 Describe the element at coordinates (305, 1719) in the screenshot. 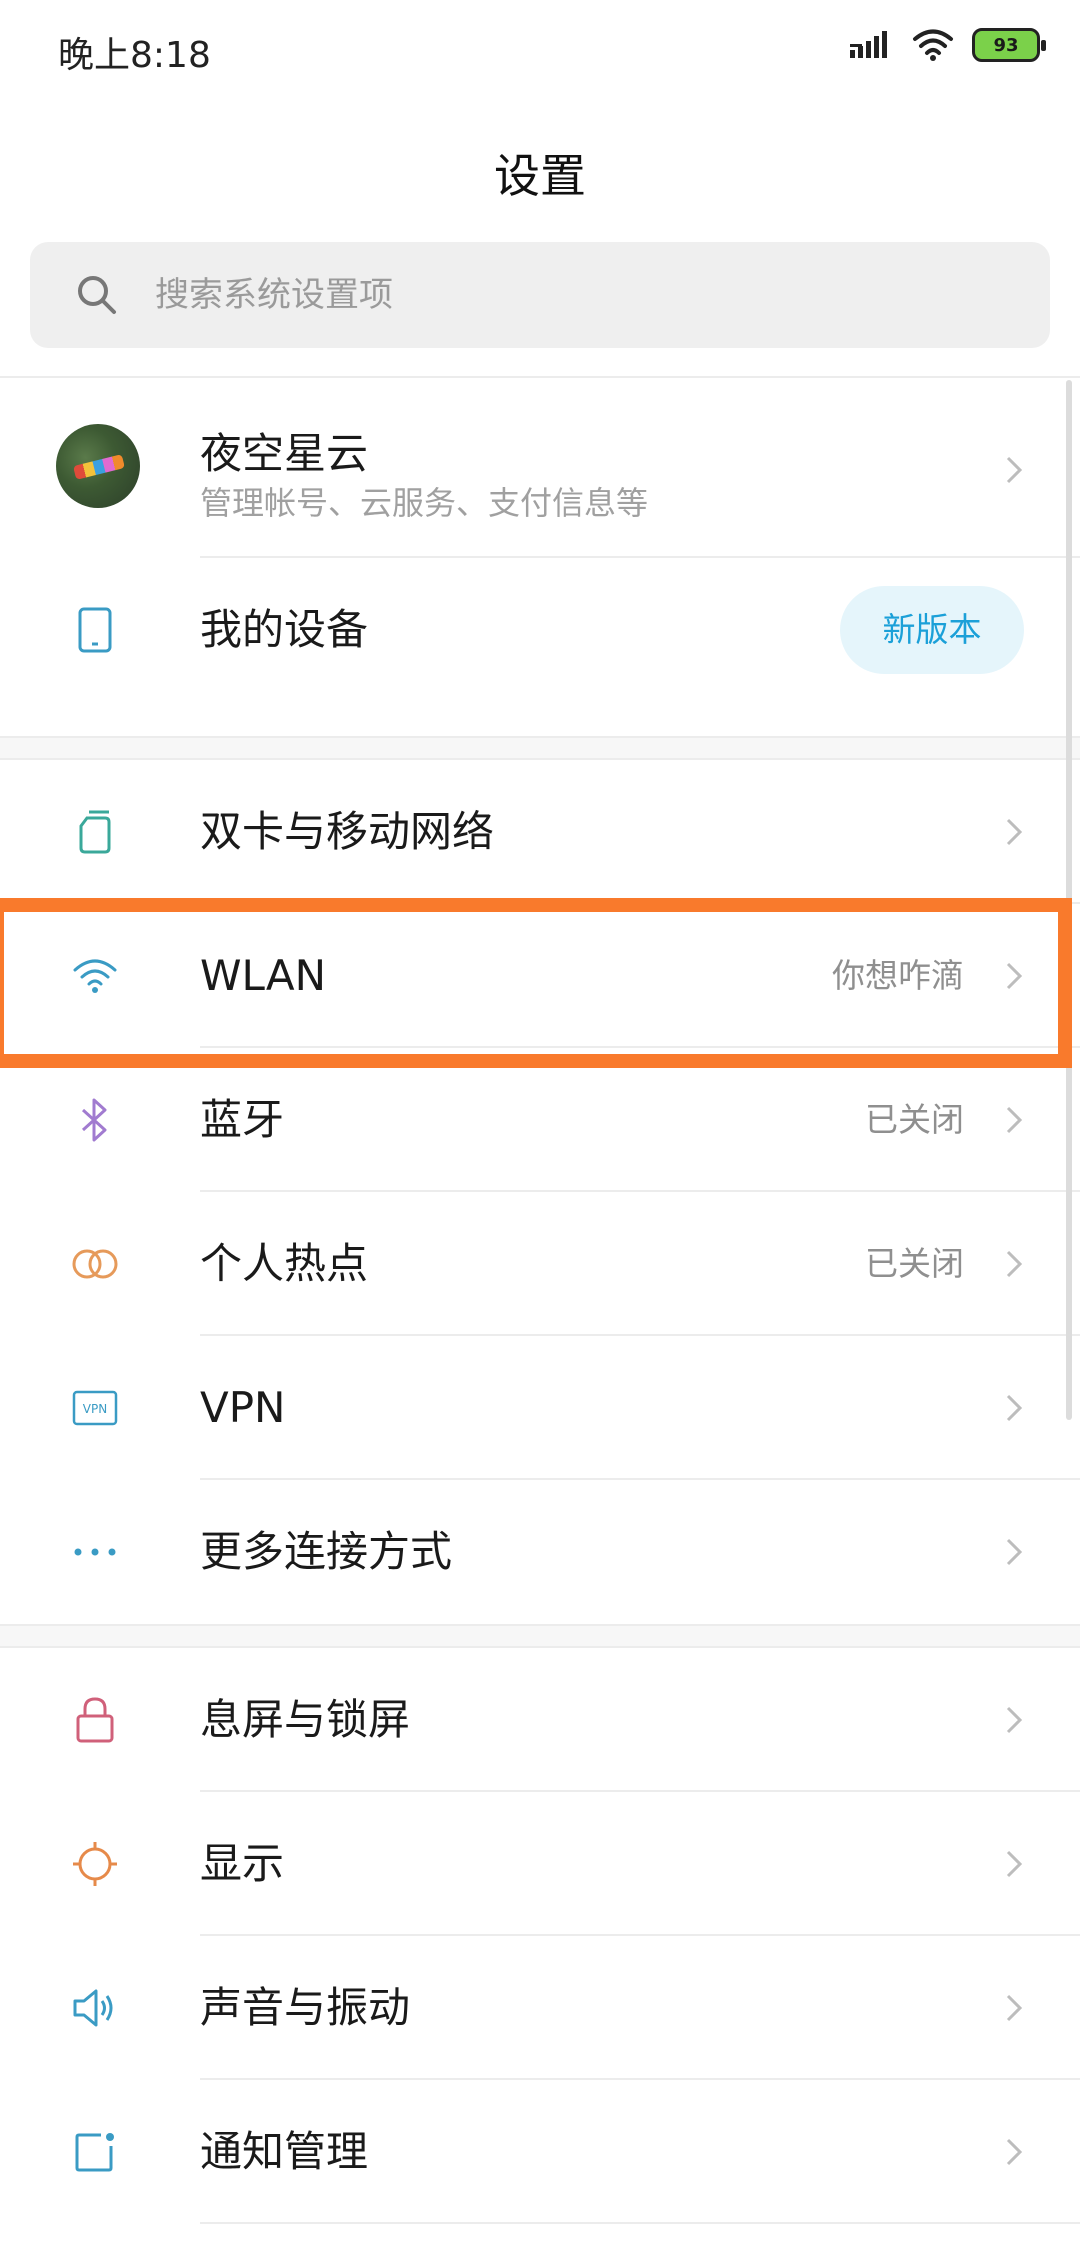

I see `lock-screen-label: 息屏与锁屏` at that location.